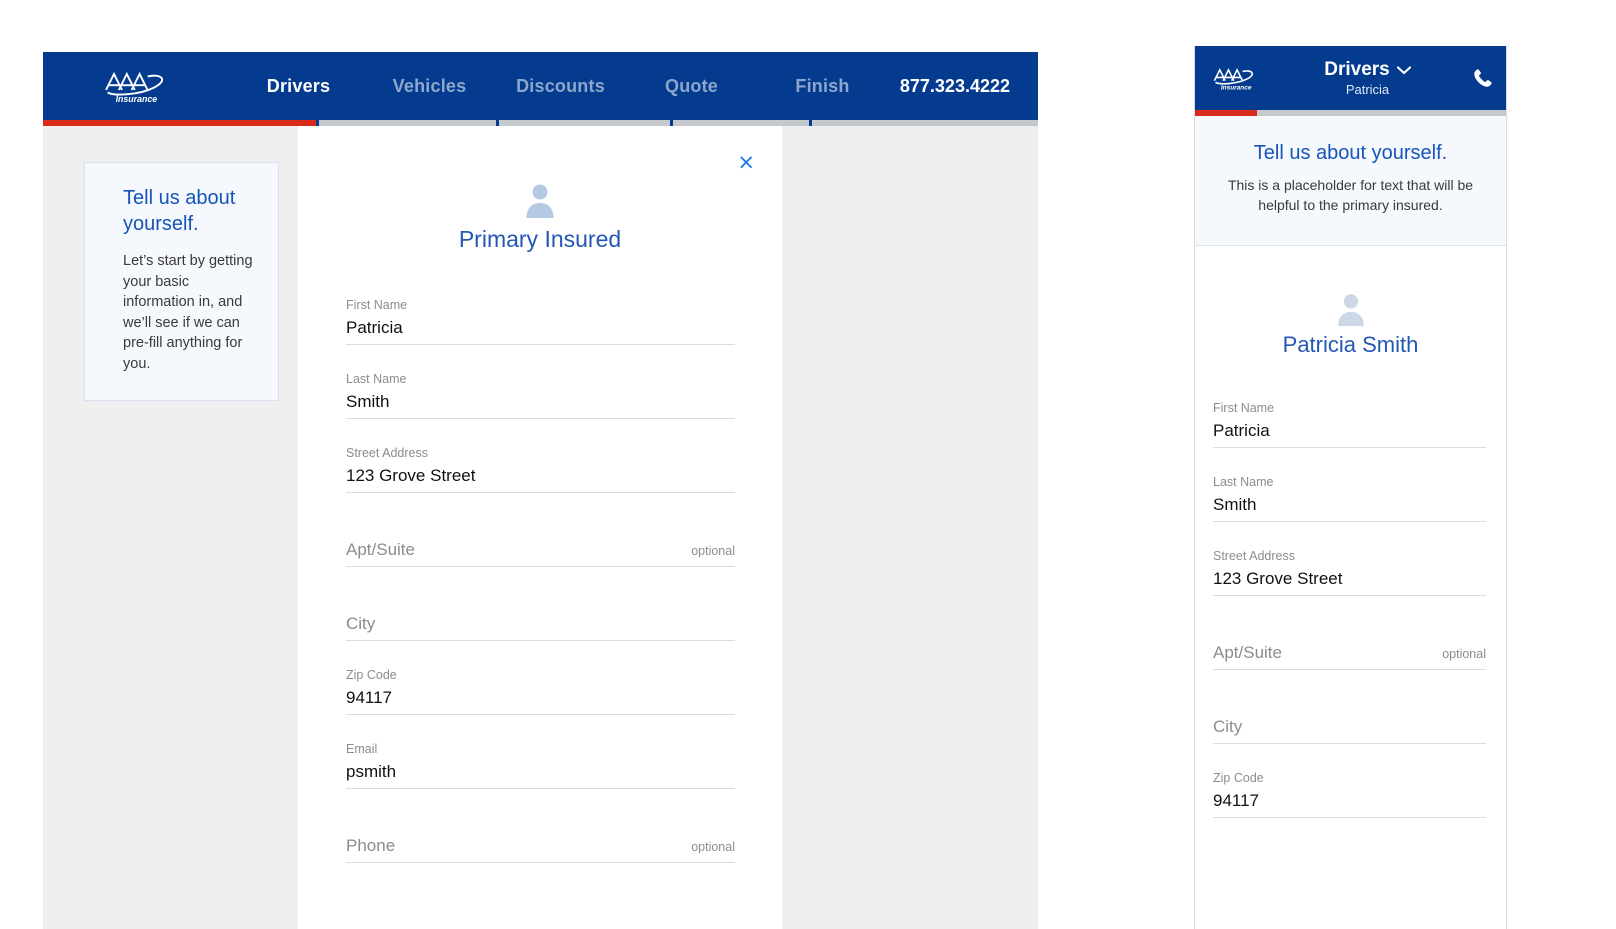  I want to click on mobile-progress-bar, so click(1350, 113).